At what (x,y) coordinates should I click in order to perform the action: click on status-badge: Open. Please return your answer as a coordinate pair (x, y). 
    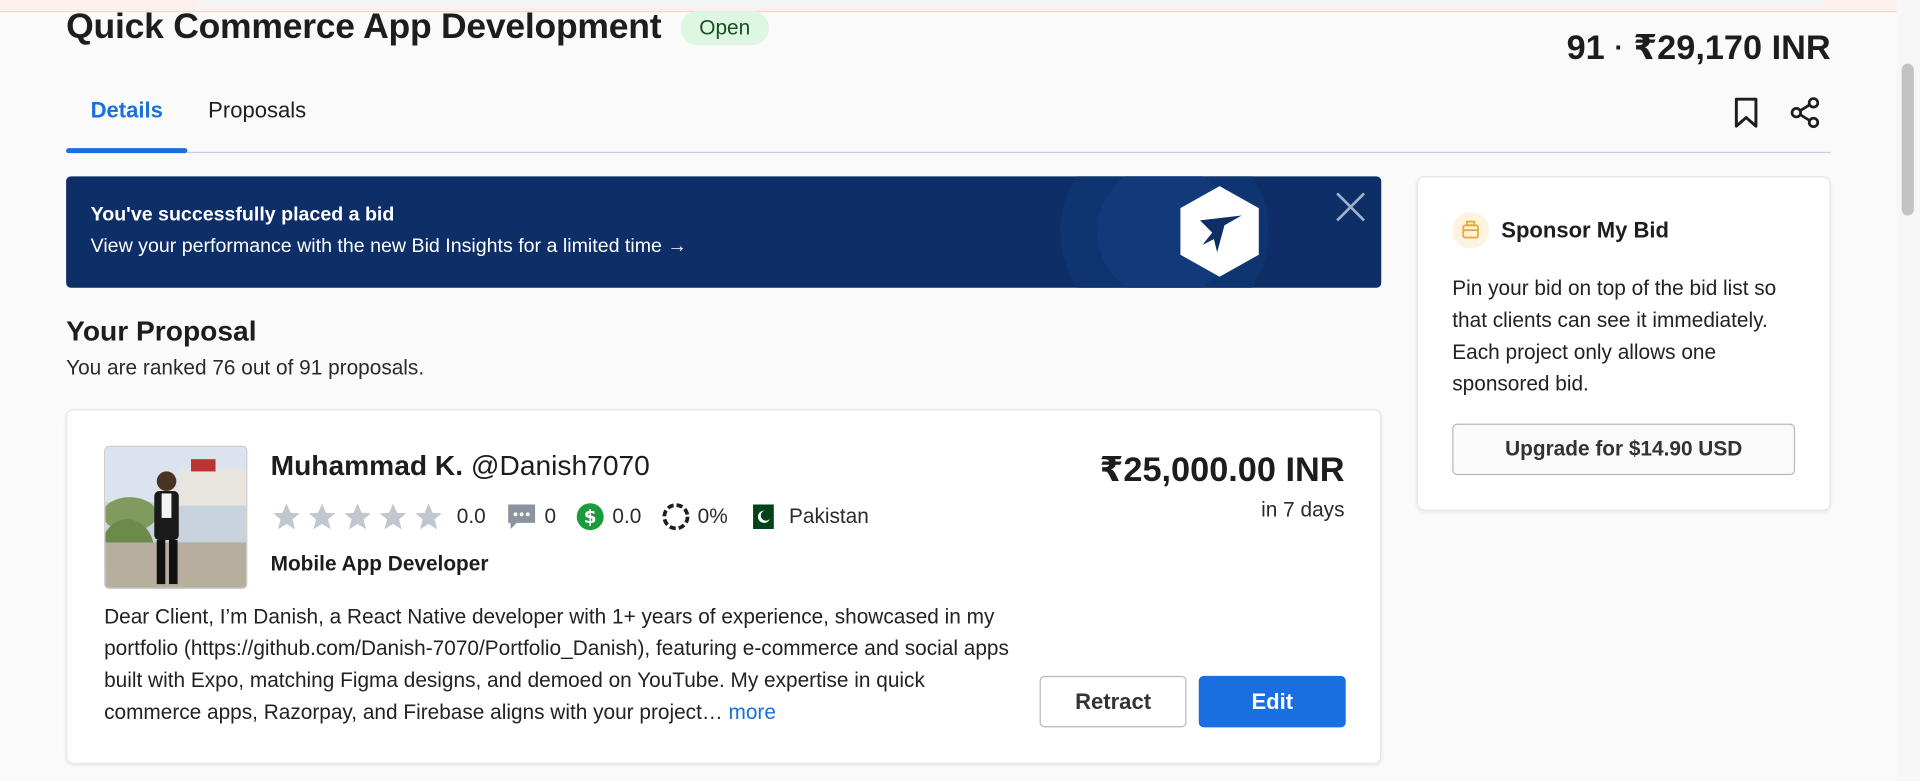
    Looking at the image, I should click on (724, 27).